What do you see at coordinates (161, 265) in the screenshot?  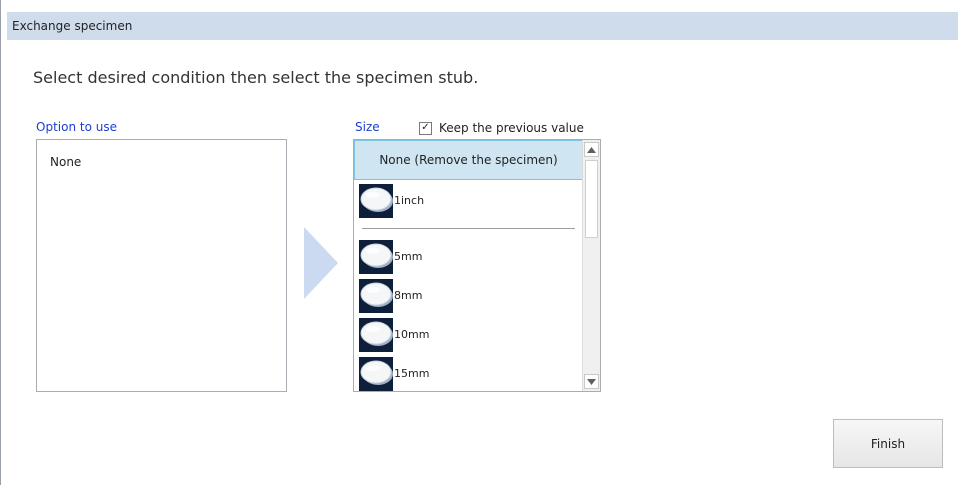 I see `option-list: None` at bounding box center [161, 265].